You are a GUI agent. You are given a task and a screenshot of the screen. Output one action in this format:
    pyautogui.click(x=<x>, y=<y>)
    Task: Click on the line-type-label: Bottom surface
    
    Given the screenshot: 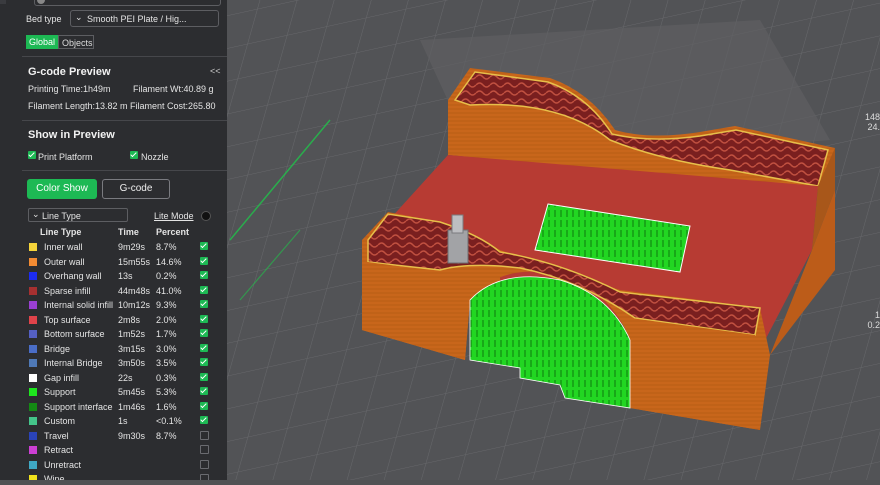 What is the action you would take?
    pyautogui.click(x=74, y=334)
    